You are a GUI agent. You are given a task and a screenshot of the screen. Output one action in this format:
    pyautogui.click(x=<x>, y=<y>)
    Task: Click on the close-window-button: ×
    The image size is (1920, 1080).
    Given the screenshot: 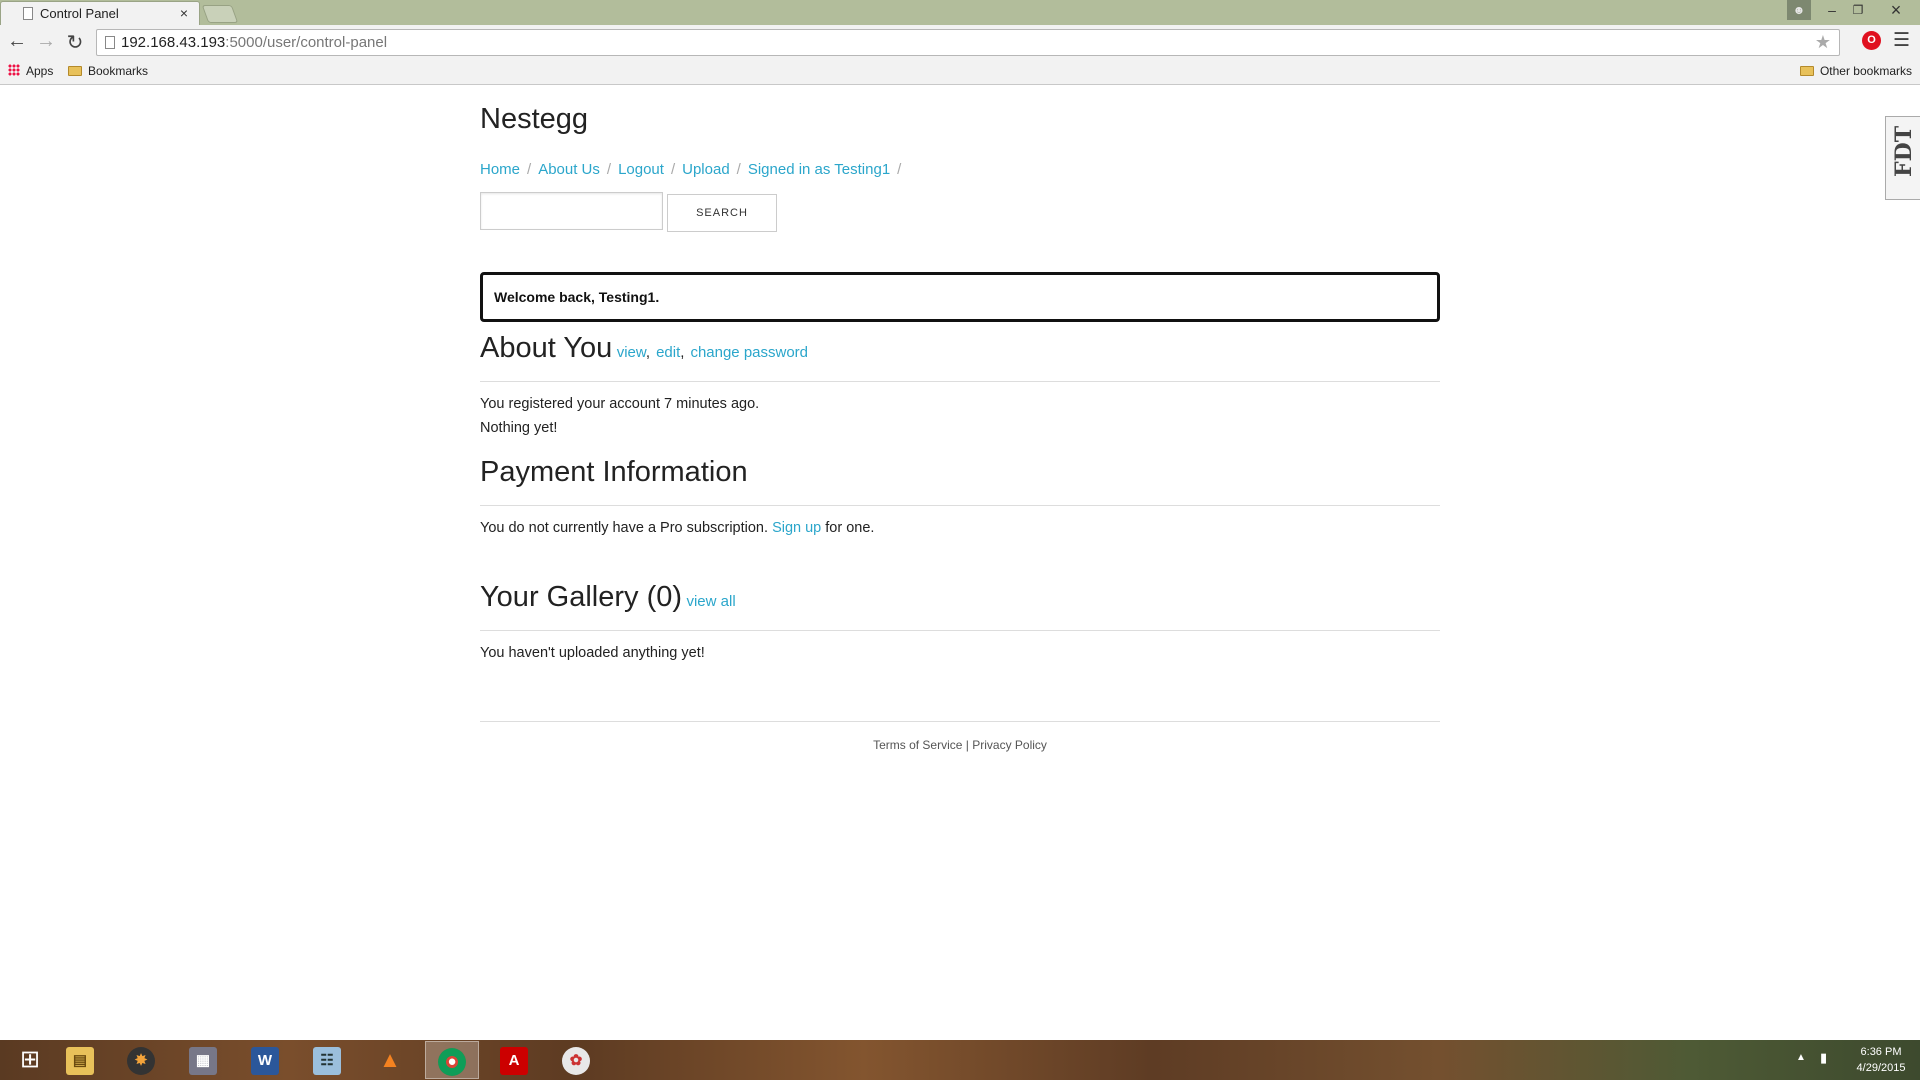 What is the action you would take?
    pyautogui.click(x=1896, y=10)
    